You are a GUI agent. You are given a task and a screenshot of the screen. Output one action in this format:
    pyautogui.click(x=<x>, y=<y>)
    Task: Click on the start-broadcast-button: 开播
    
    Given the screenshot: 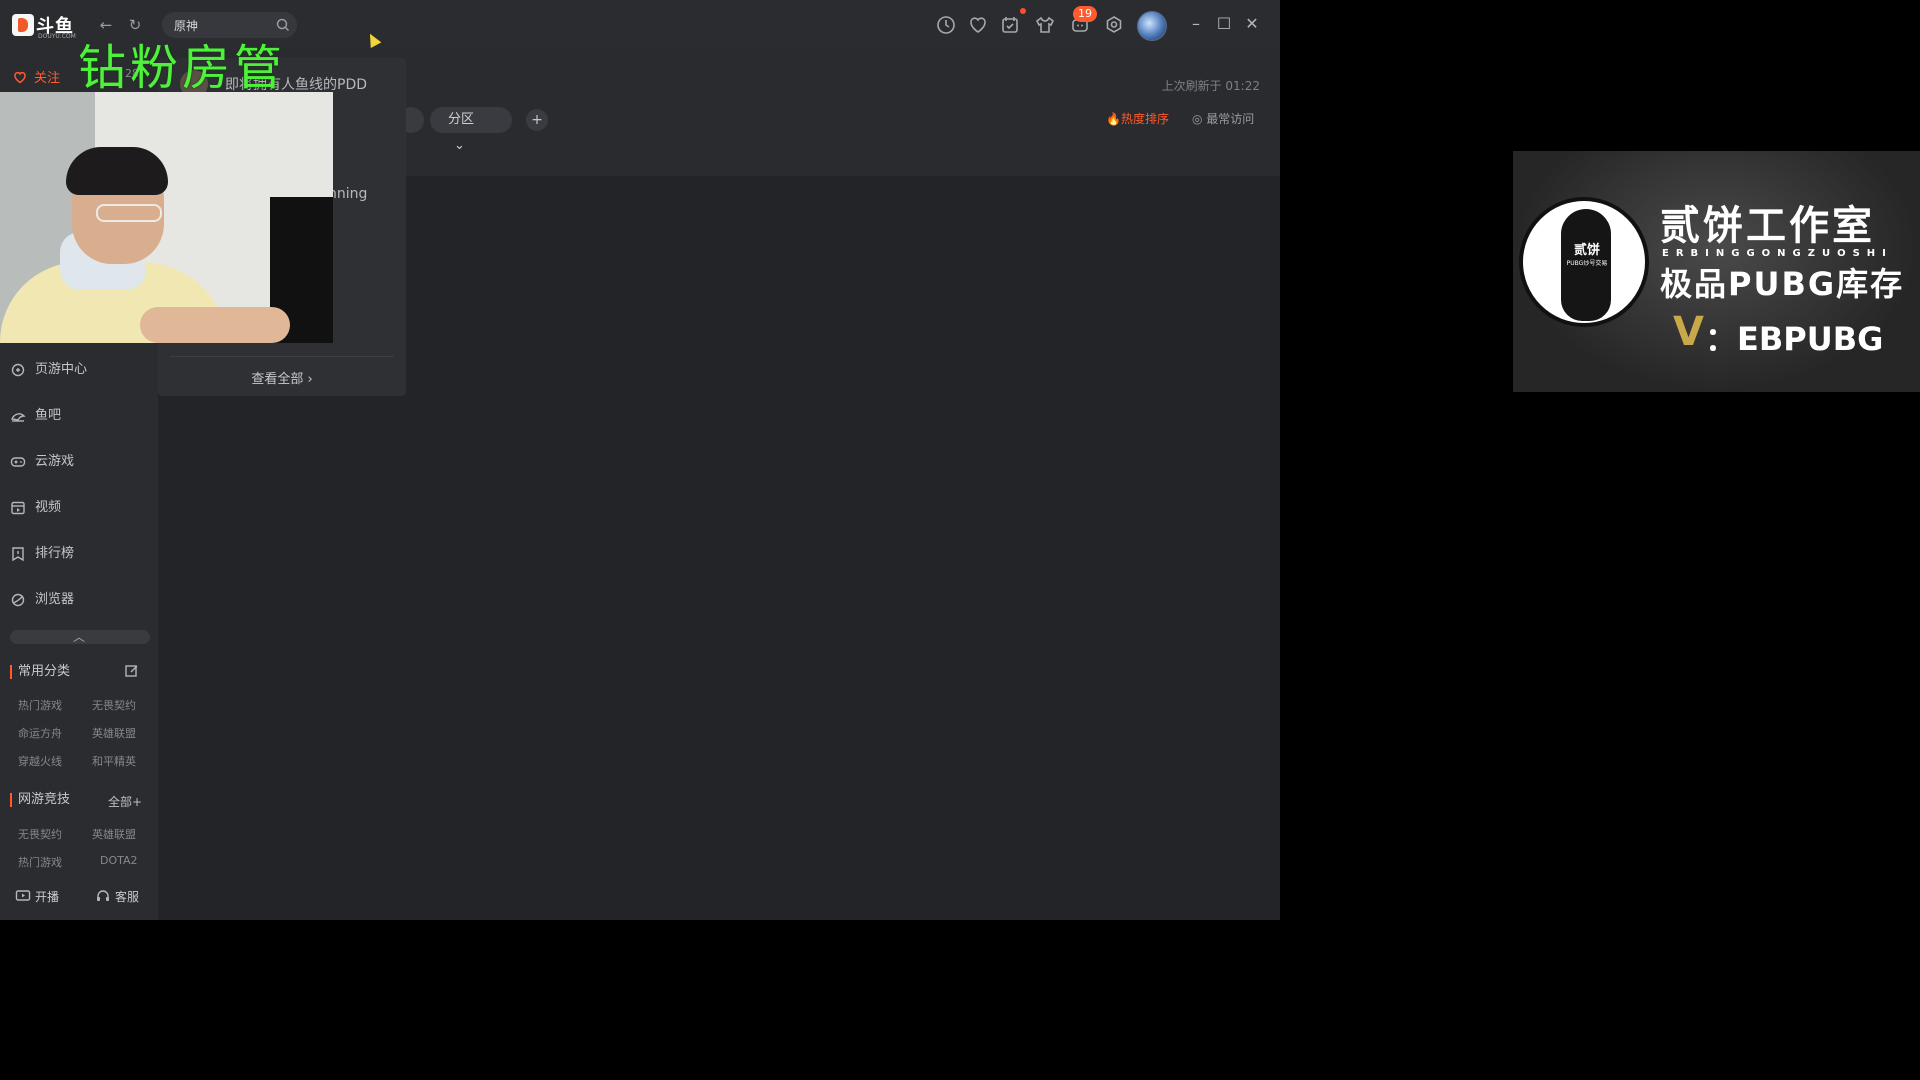 What is the action you would take?
    pyautogui.click(x=37, y=896)
    